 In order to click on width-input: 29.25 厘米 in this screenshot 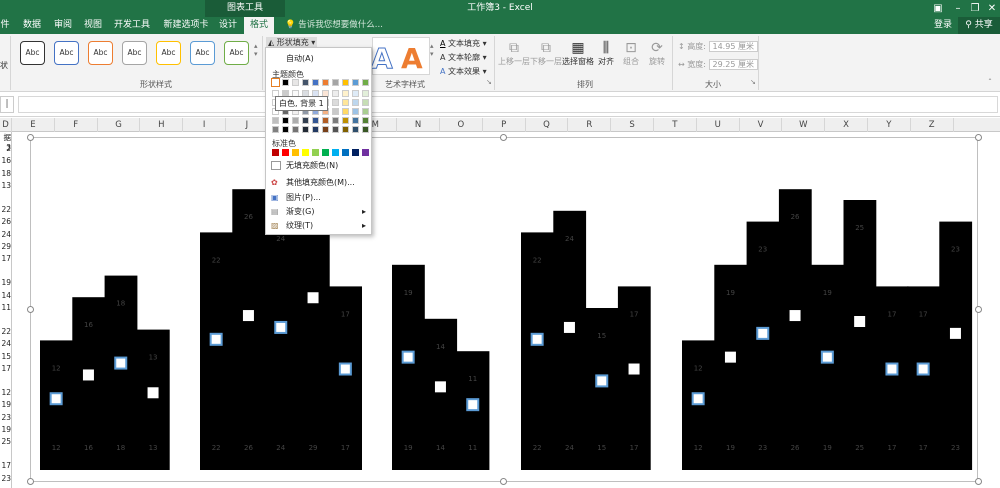, I will do `click(733, 64)`.